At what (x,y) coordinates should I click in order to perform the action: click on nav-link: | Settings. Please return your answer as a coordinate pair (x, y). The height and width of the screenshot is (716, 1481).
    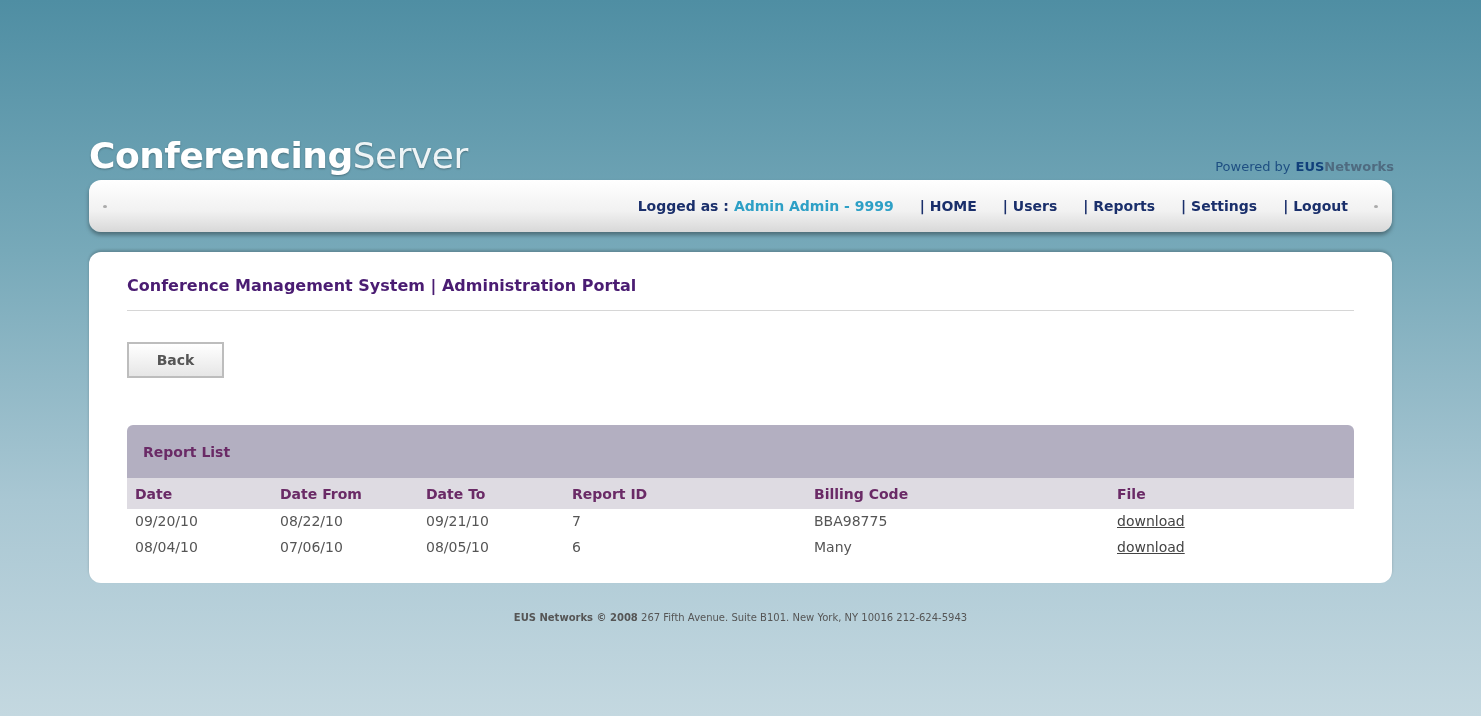
    Looking at the image, I should click on (1219, 206).